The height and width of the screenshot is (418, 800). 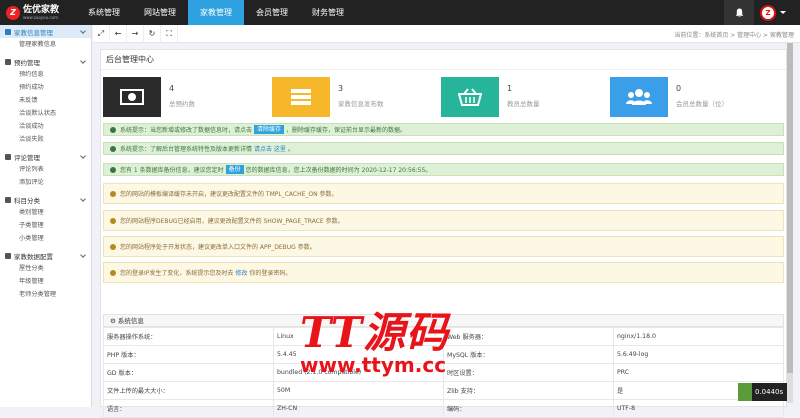 What do you see at coordinates (33, 256) in the screenshot?
I see `sidebar-section-label: 家教数据配置` at bounding box center [33, 256].